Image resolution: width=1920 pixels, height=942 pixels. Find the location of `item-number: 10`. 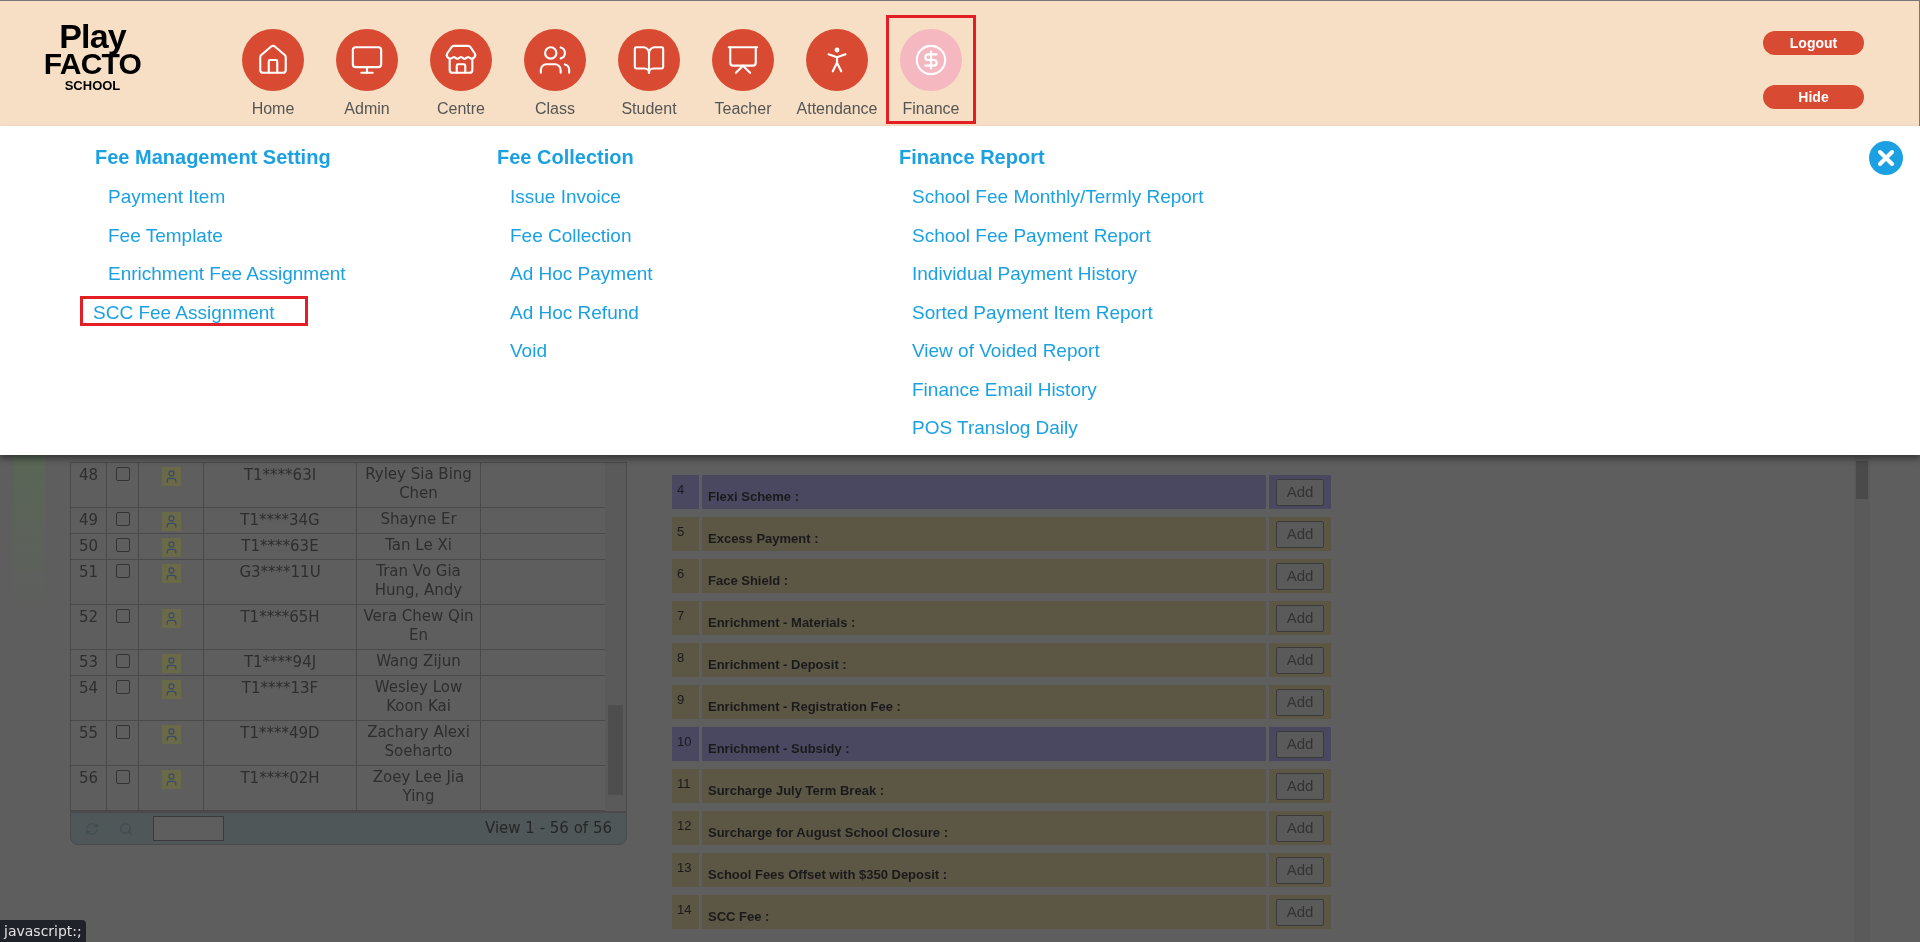

item-number: 10 is located at coordinates (685, 744).